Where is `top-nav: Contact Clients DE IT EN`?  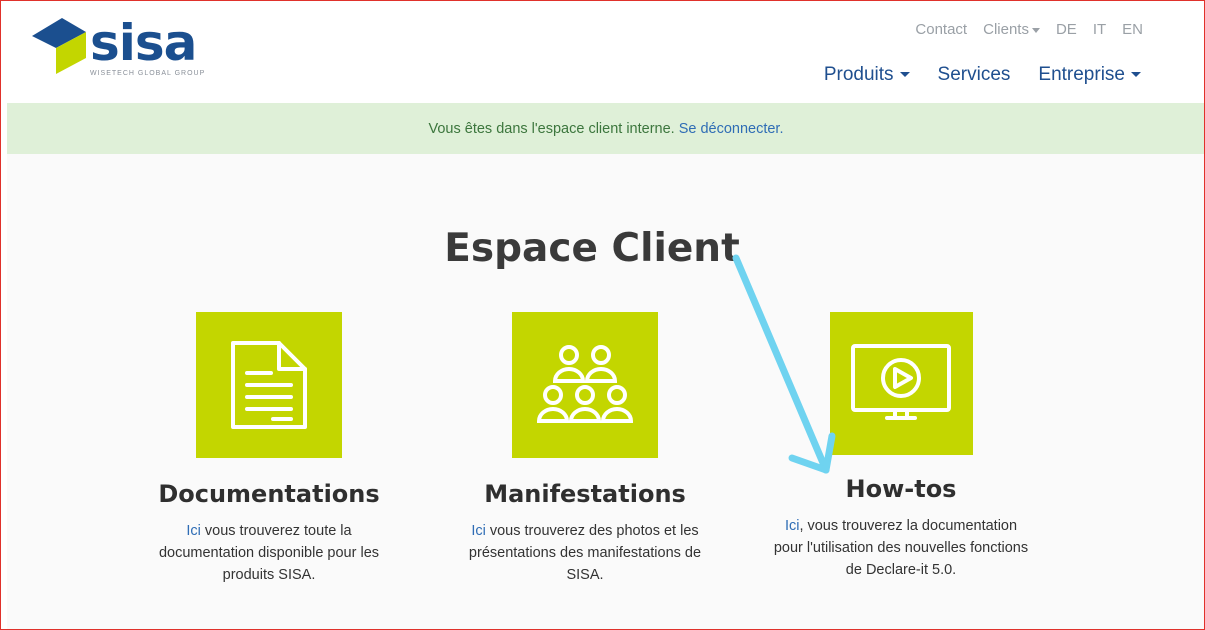 top-nav: Contact Clients DE IT EN is located at coordinates (1029, 29).